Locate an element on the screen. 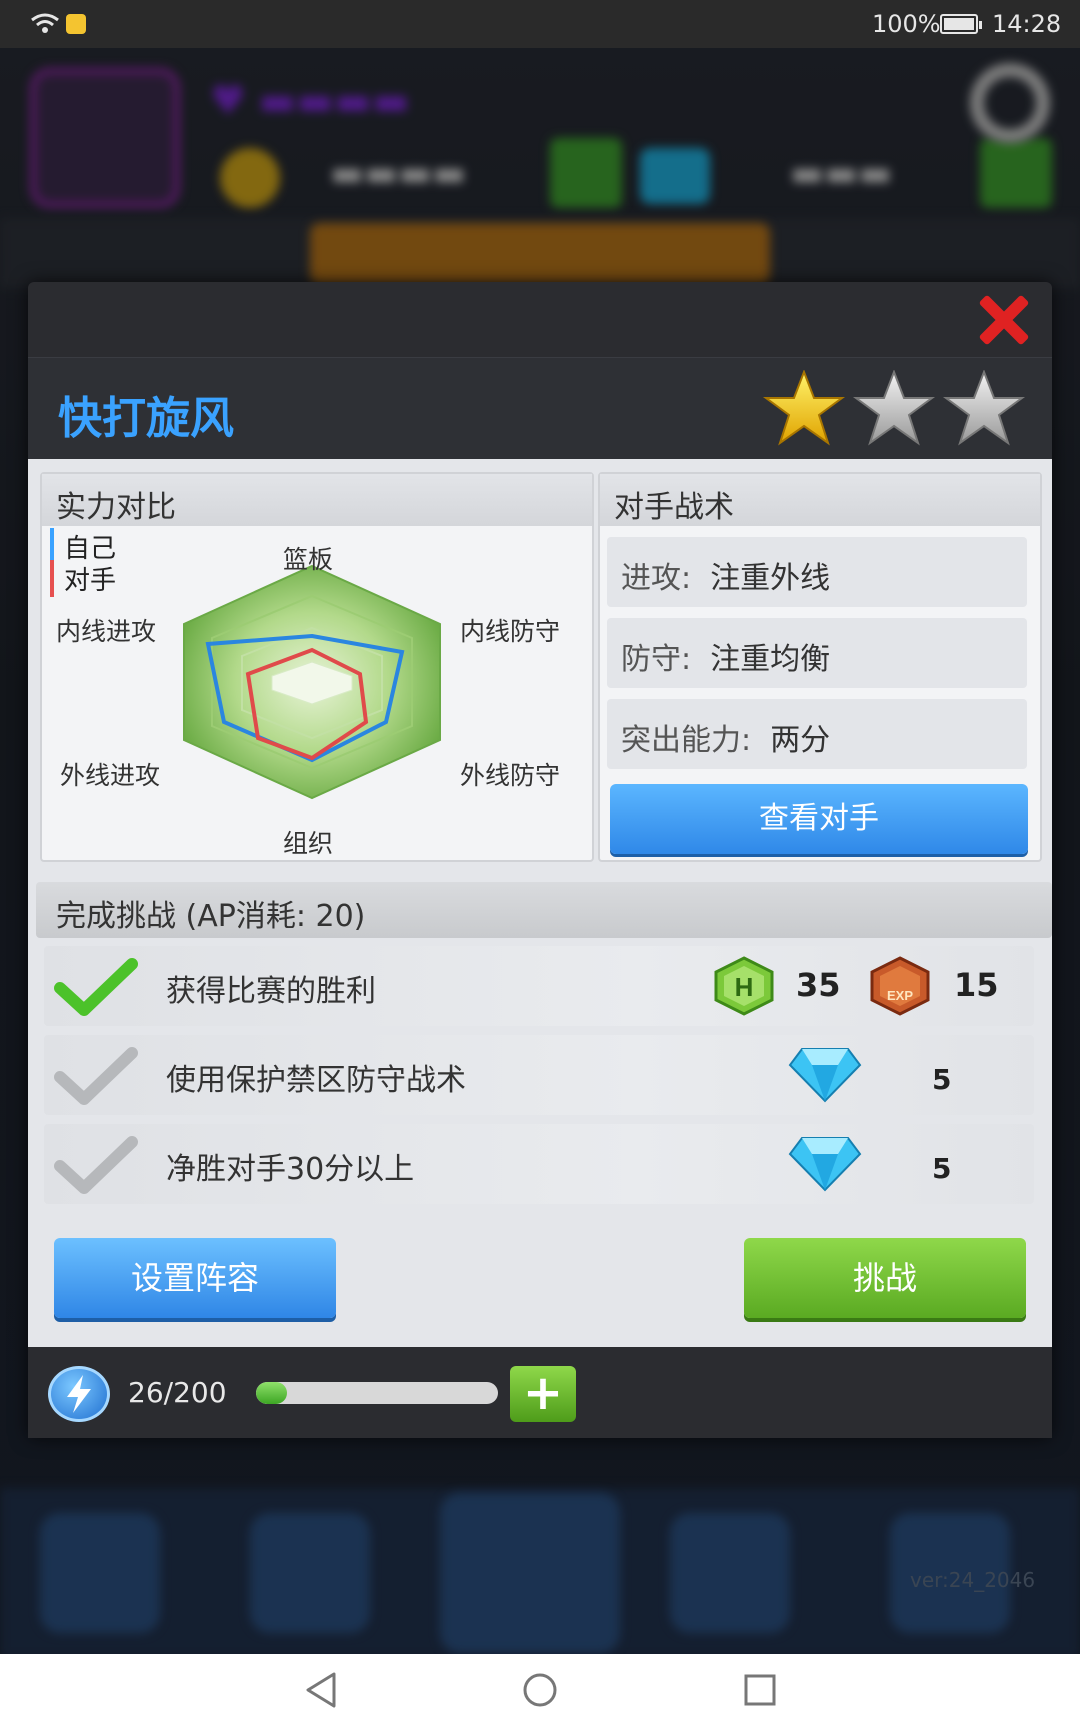 The height and width of the screenshot is (1728, 1080). tactic-ability-row: 突出能力: 两分 is located at coordinates (817, 734).